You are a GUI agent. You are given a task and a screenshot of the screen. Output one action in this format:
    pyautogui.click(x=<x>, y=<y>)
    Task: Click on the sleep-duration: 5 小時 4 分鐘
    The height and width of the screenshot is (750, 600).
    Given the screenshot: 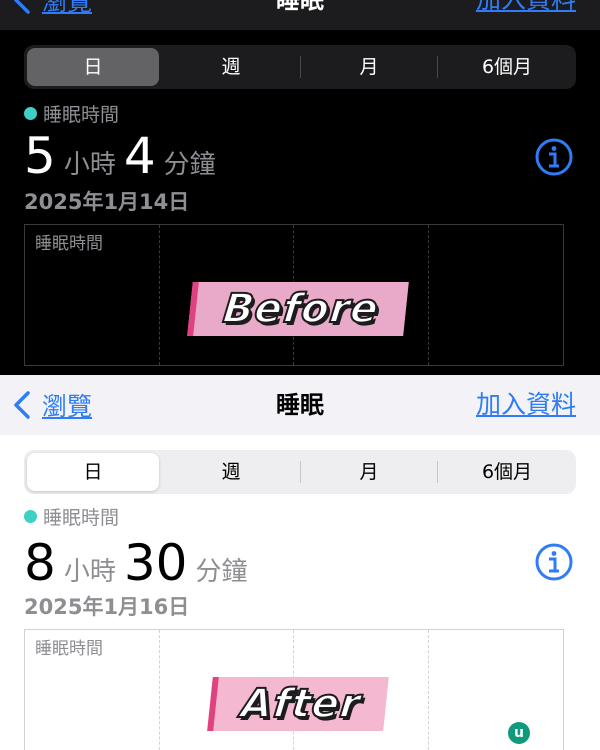 What is the action you would take?
    pyautogui.click(x=124, y=156)
    